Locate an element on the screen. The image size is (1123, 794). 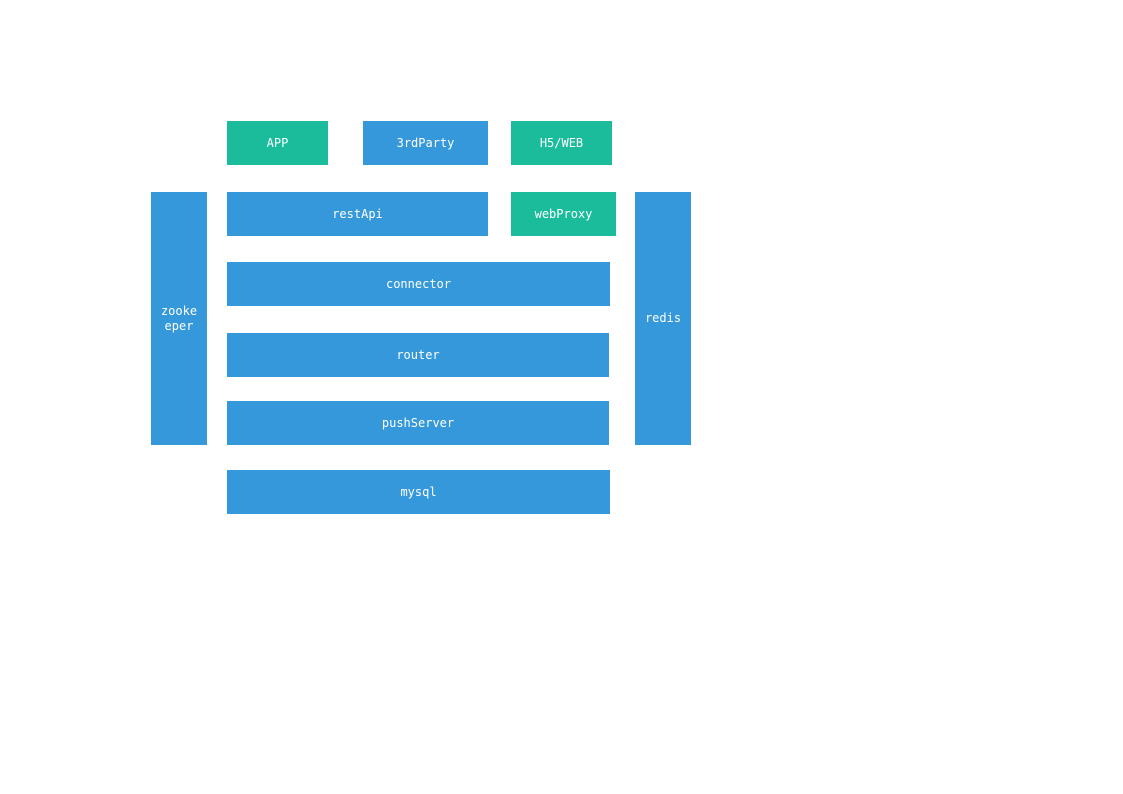
third-party-client-box: 3rdParty is located at coordinates (425, 143).